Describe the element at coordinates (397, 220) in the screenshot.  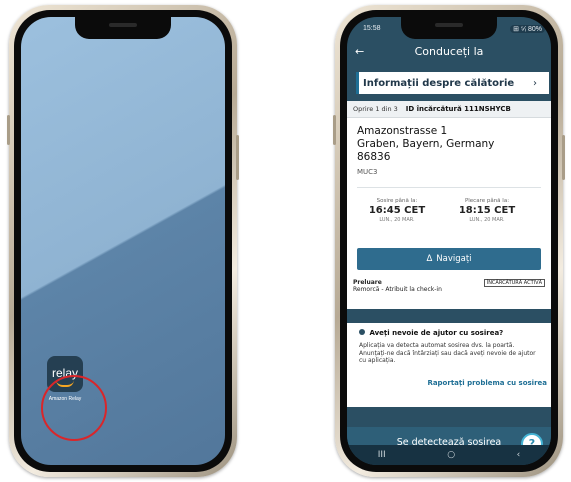
I see `arrival-date: LUN., 20 MAR.` at that location.